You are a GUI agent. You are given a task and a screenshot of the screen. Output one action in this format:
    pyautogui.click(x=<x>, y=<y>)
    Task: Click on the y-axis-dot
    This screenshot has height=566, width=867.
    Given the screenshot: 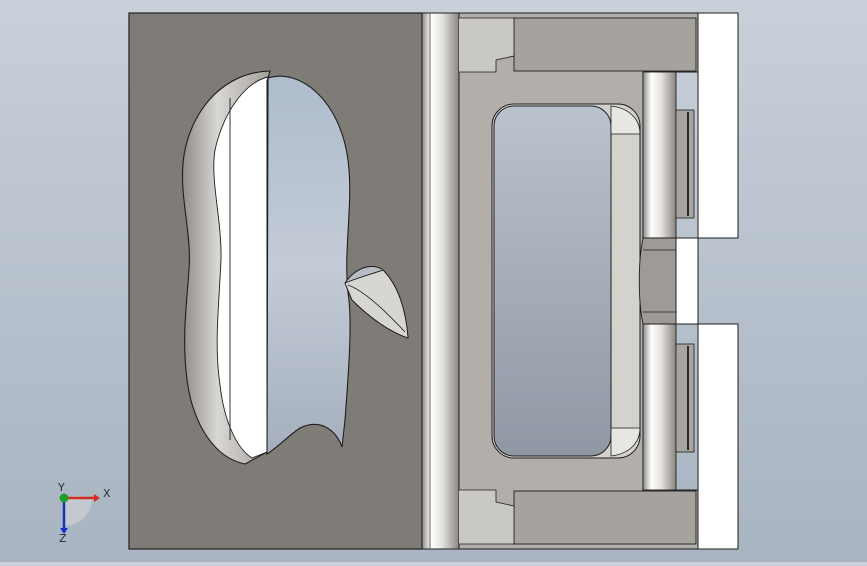 What is the action you would take?
    pyautogui.click(x=64, y=498)
    